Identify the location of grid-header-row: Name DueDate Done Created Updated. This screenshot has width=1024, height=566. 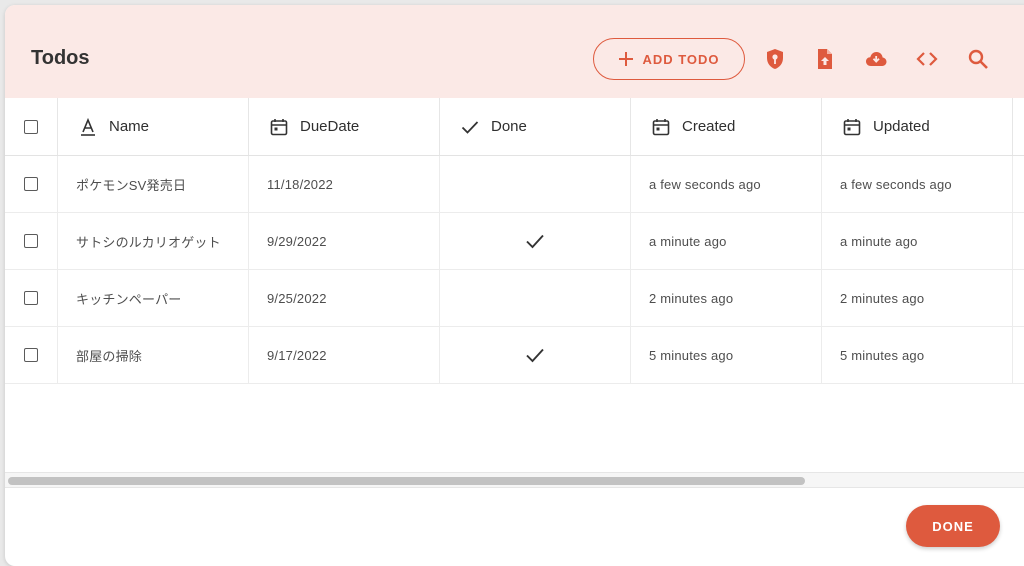
(514, 127).